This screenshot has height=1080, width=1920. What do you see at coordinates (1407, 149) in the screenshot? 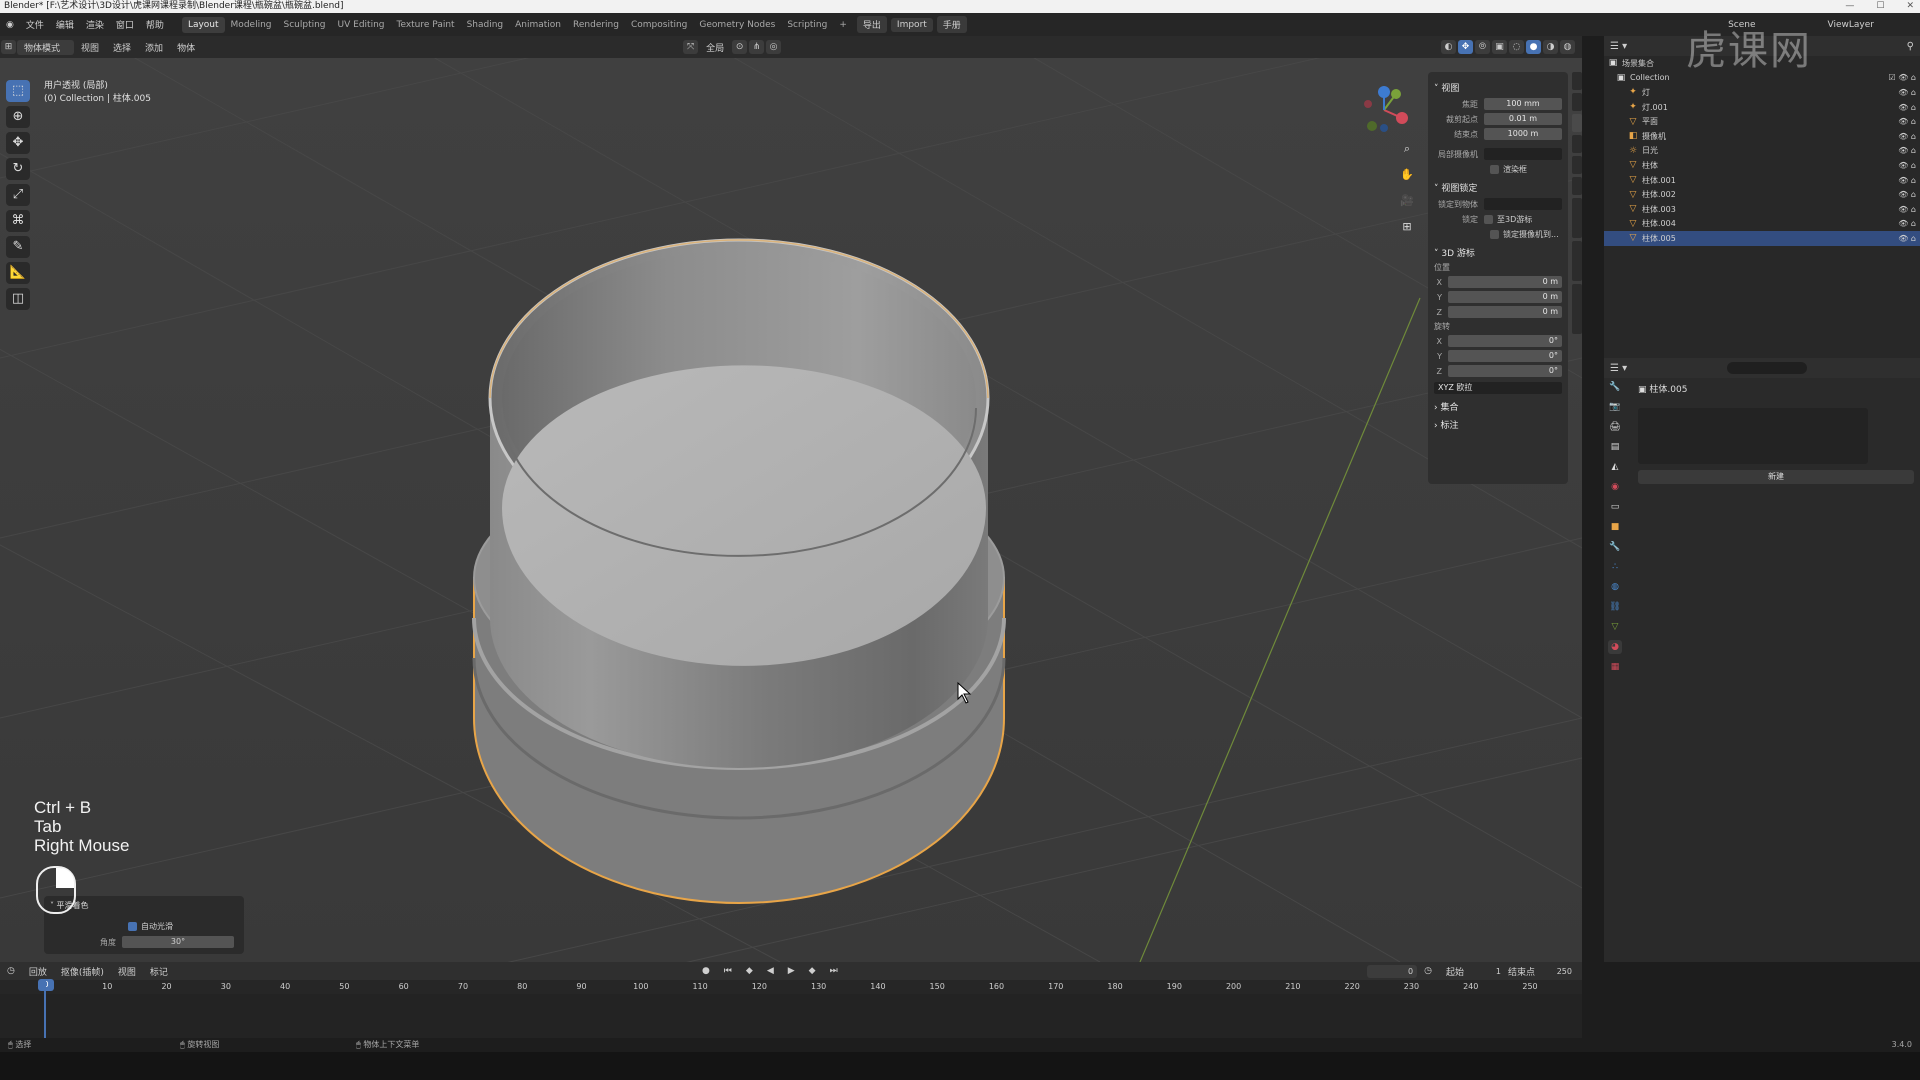
I see `zoom-icon: ⌕` at bounding box center [1407, 149].